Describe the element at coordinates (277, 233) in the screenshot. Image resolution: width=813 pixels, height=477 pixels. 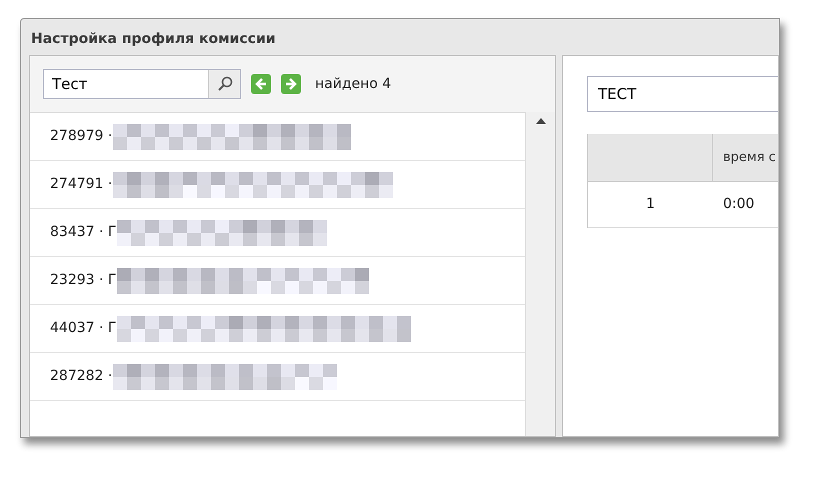
I see `list-item: 83437 · Г` at that location.